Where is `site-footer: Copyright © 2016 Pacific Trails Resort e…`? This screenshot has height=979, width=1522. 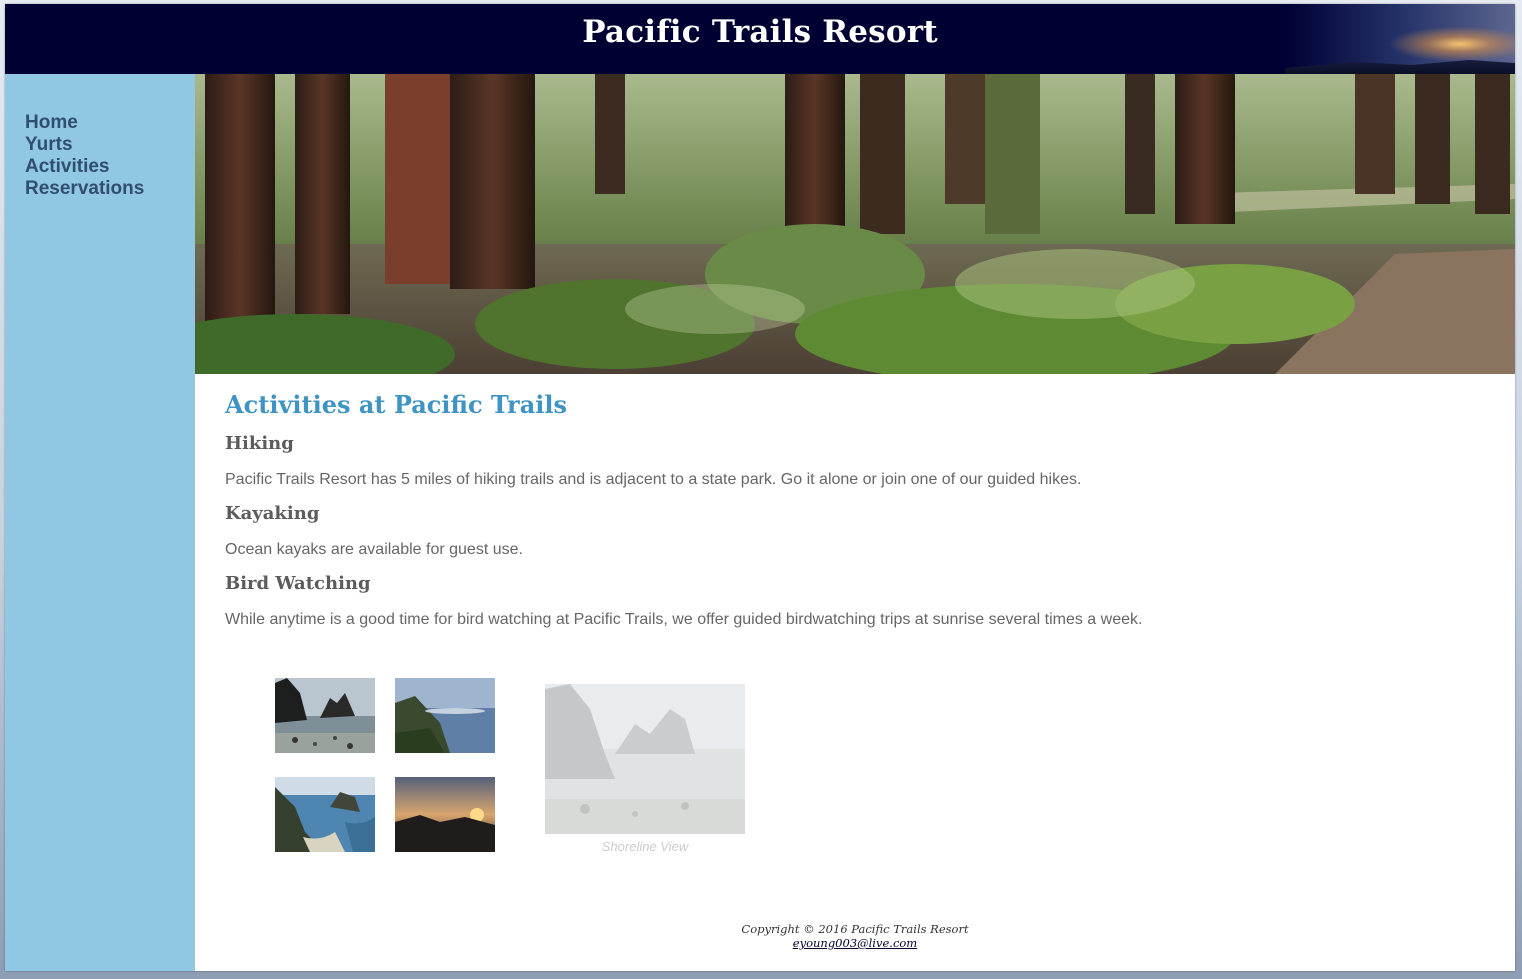 site-footer: Copyright © 2016 Pacific Trails Resort e… is located at coordinates (855, 936).